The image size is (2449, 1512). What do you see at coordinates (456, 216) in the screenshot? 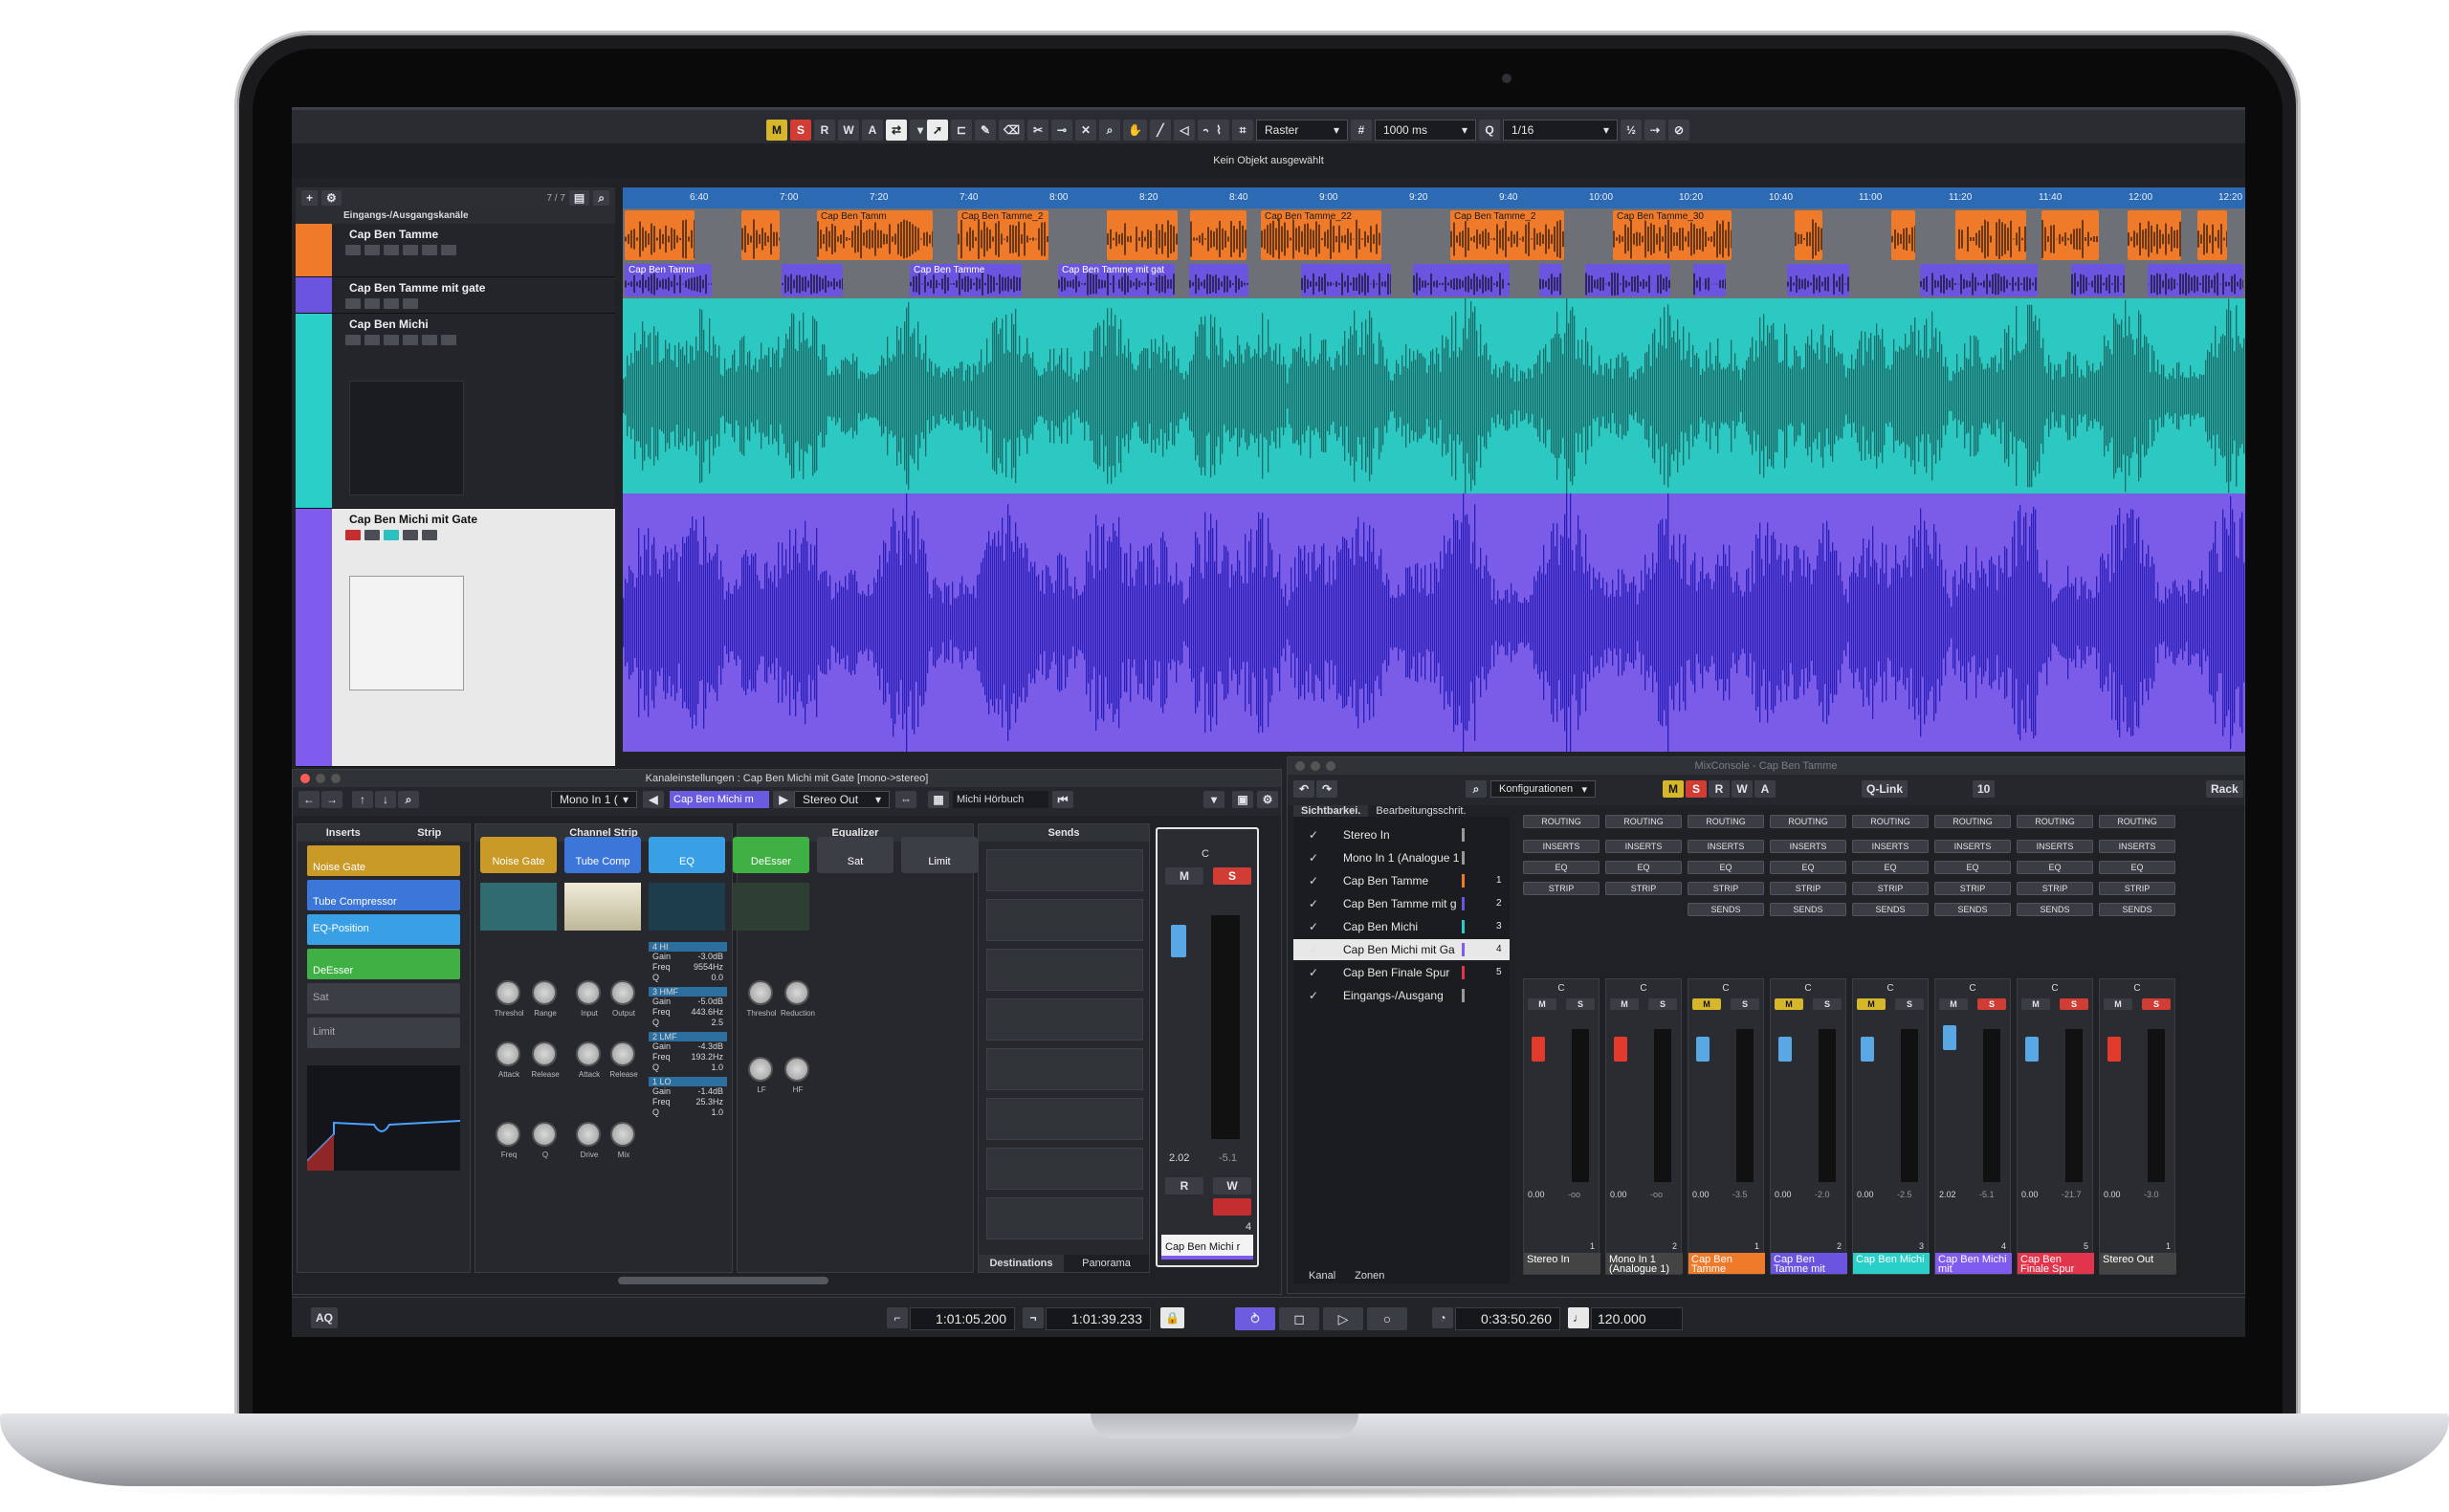
I see `folder-track-io: Eingangs-/Ausgangskanäle` at bounding box center [456, 216].